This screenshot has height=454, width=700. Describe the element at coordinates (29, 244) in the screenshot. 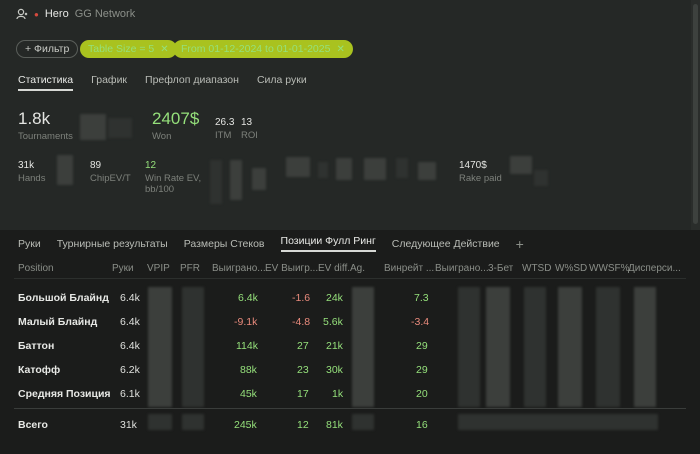

I see `tab-hands: Руки` at that location.